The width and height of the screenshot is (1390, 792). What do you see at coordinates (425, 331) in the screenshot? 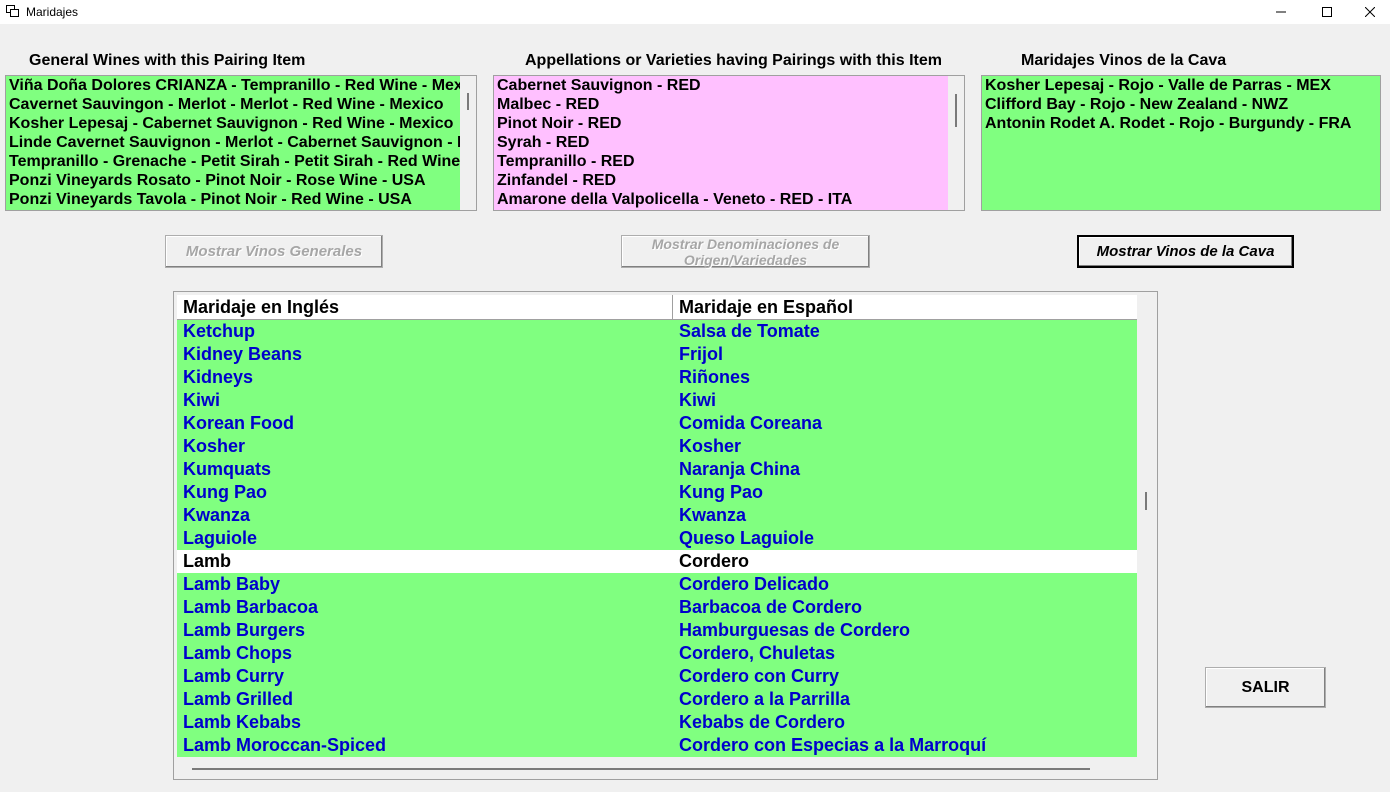
I see `cell-english: Ketchup` at bounding box center [425, 331].